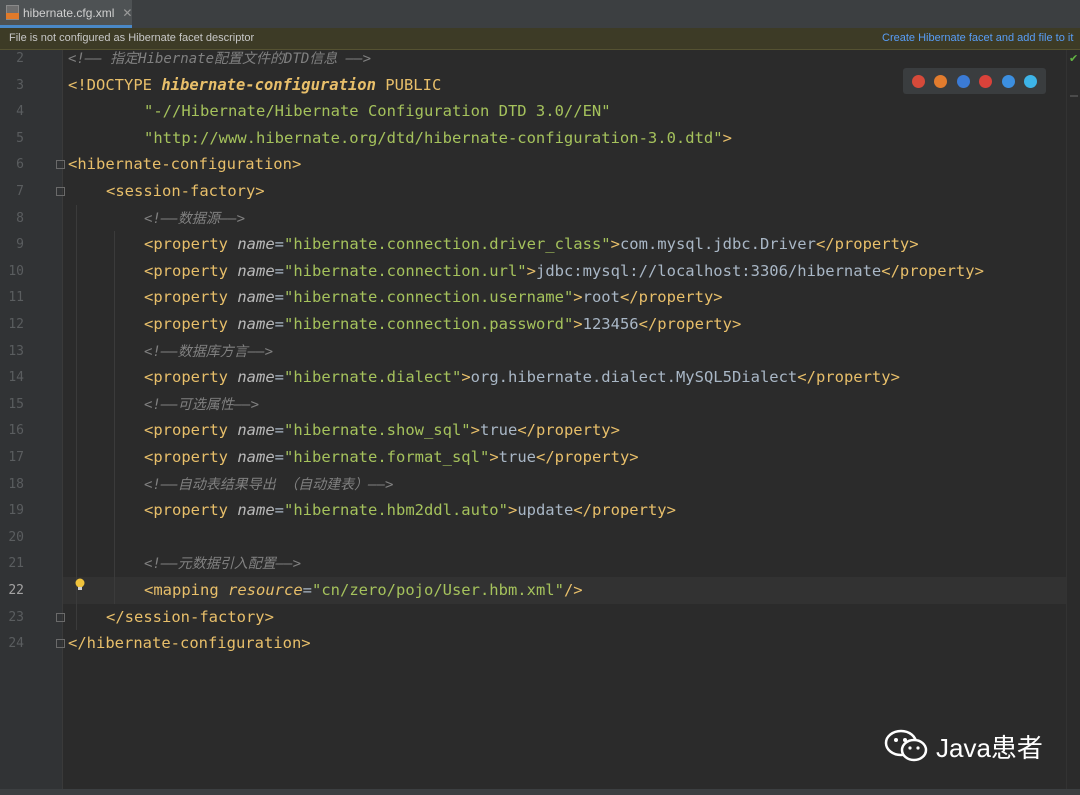  What do you see at coordinates (189, 643) in the screenshot?
I see `code-token: </hibernate-configuration>` at bounding box center [189, 643].